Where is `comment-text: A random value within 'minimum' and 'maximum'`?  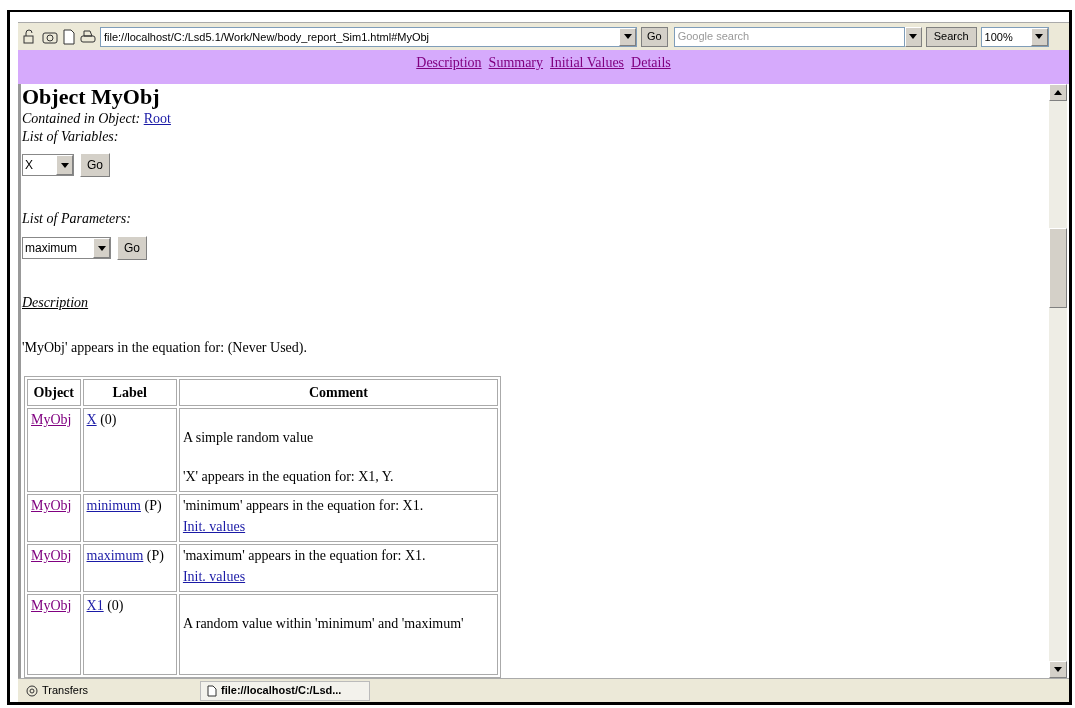
comment-text: A random value within 'minimum' and 'maximum' is located at coordinates (323, 624).